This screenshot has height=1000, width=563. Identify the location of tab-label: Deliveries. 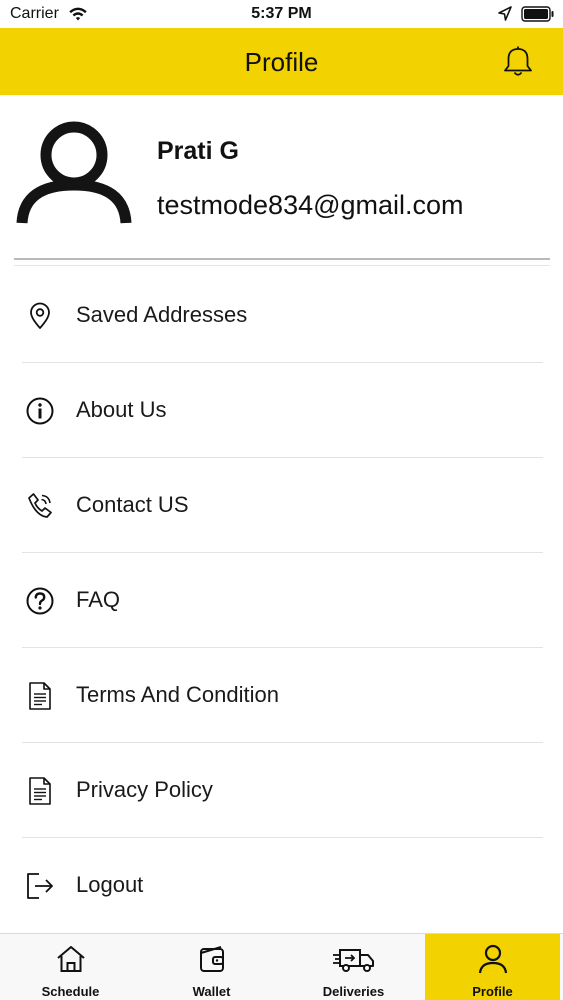
(353, 991).